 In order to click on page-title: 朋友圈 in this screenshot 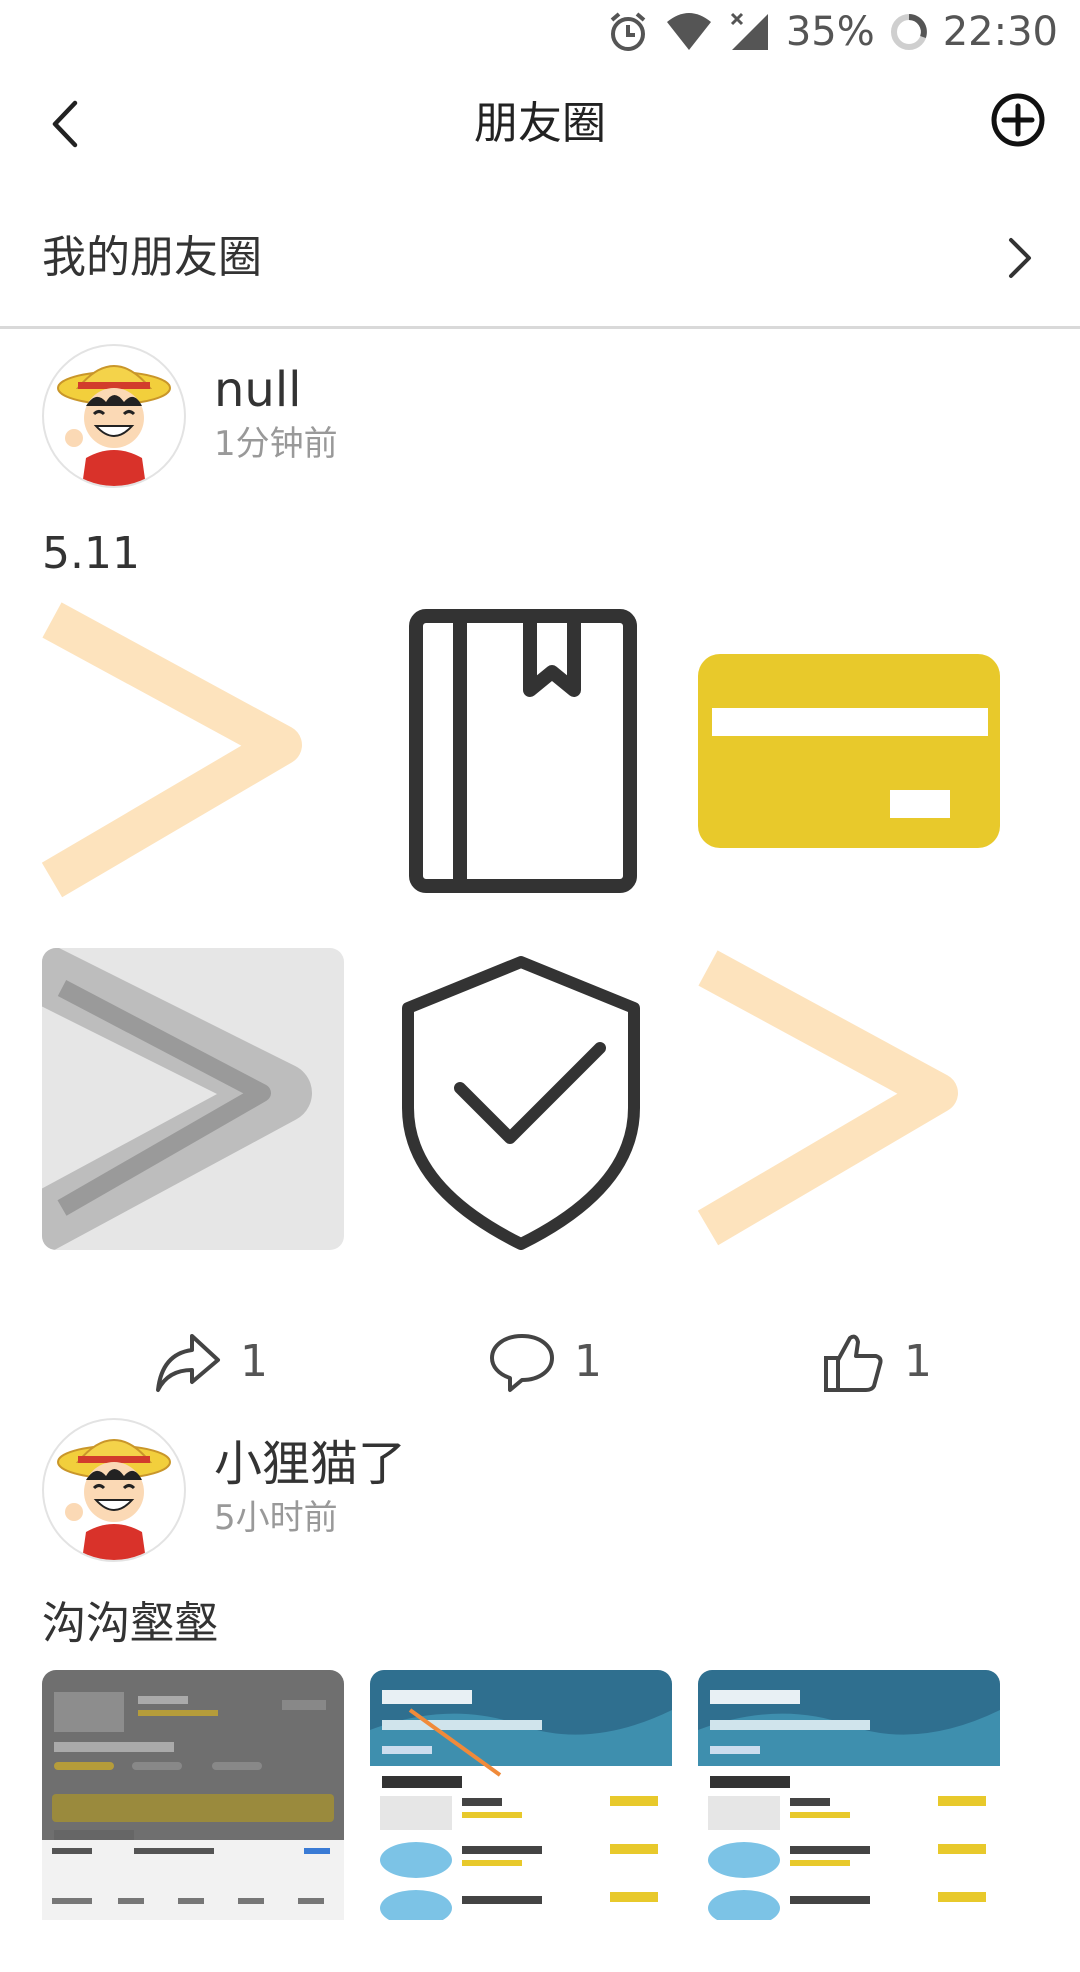, I will do `click(540, 123)`.